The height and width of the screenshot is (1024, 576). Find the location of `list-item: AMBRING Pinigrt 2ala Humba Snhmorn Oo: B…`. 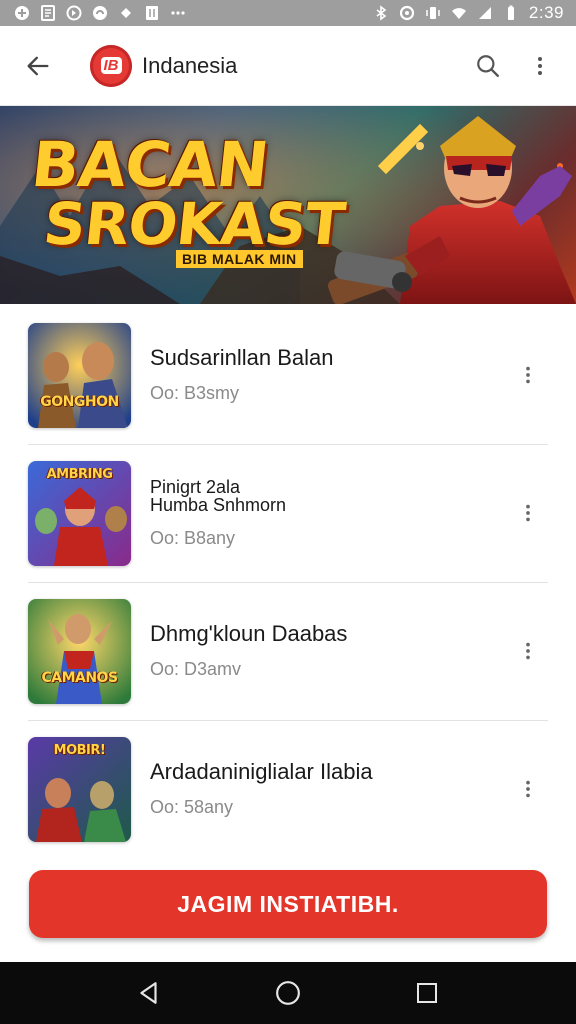

list-item: AMBRING Pinigrt 2ala Humba Snhmorn Oo: B… is located at coordinates (288, 513).